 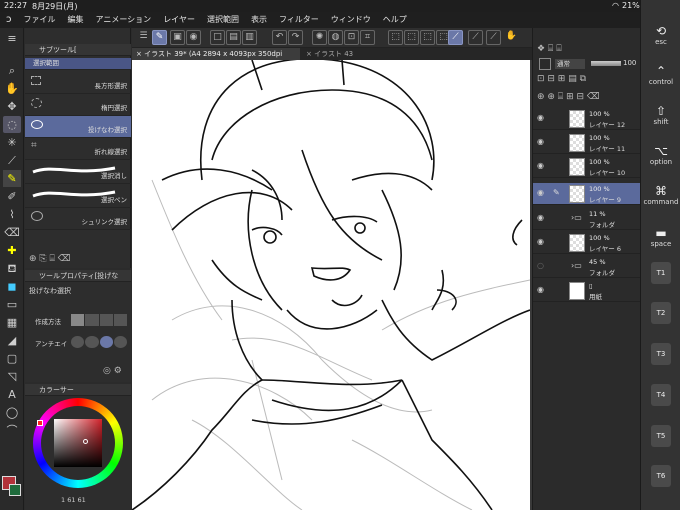 What do you see at coordinates (76, 20) in the screenshot?
I see `menu-edit: 編集` at bounding box center [76, 20].